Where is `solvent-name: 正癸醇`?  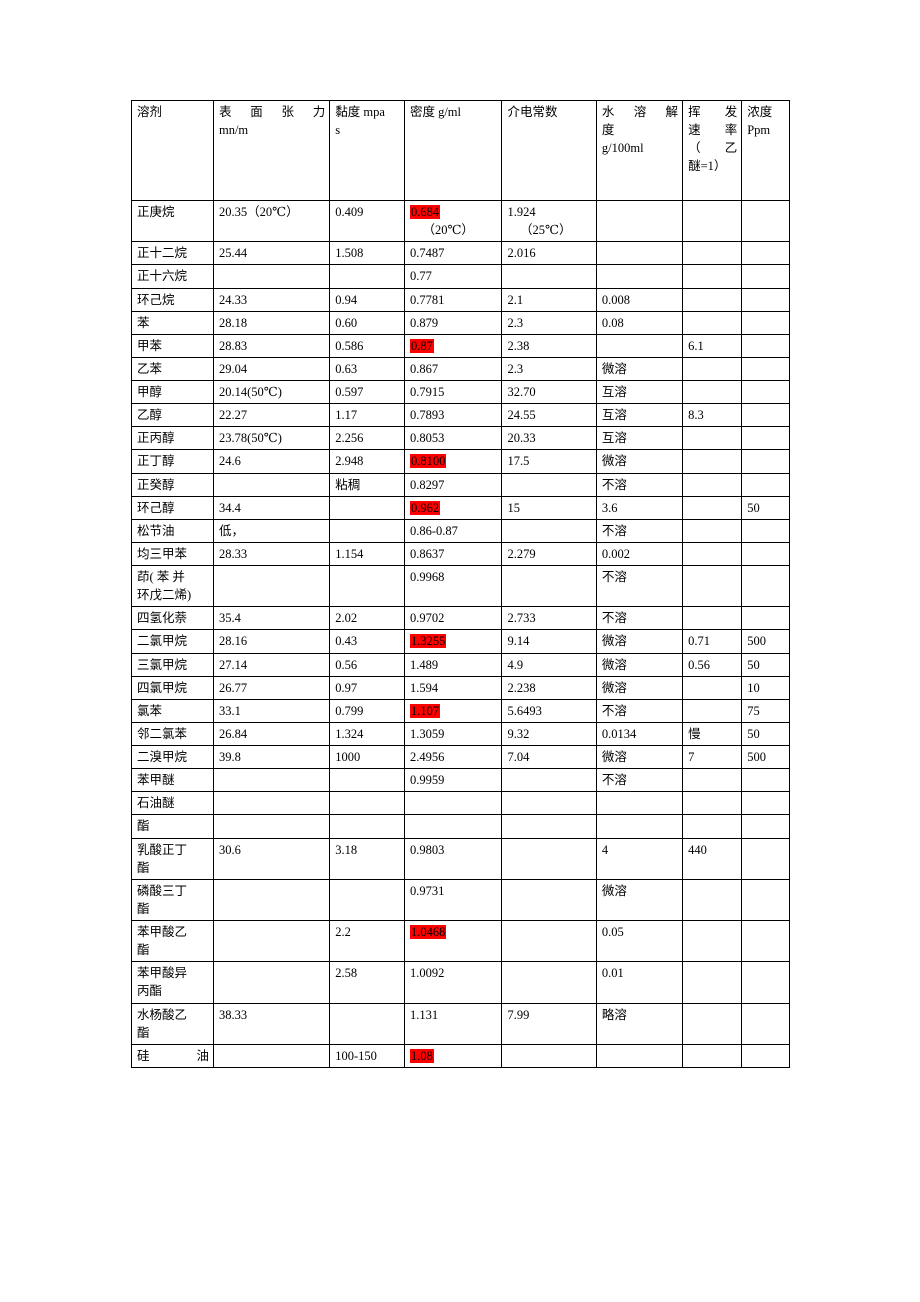 solvent-name: 正癸醇 is located at coordinates (156, 484).